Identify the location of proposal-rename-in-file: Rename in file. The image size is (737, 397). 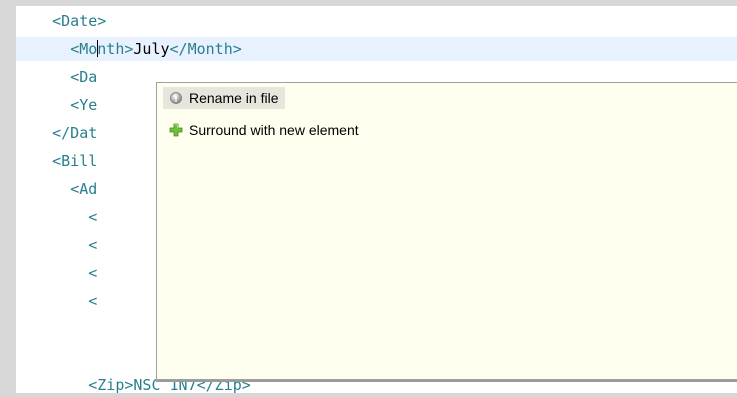
(224, 98).